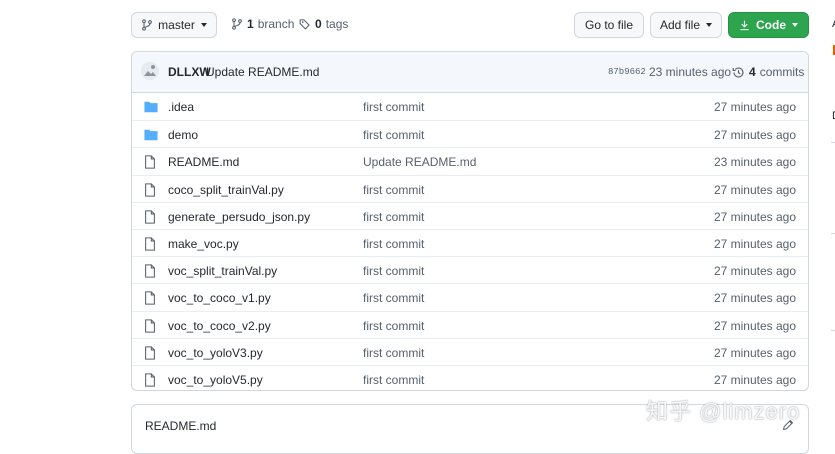  I want to click on file-row: .idea first commit 27 minutes ago, so click(470, 106).